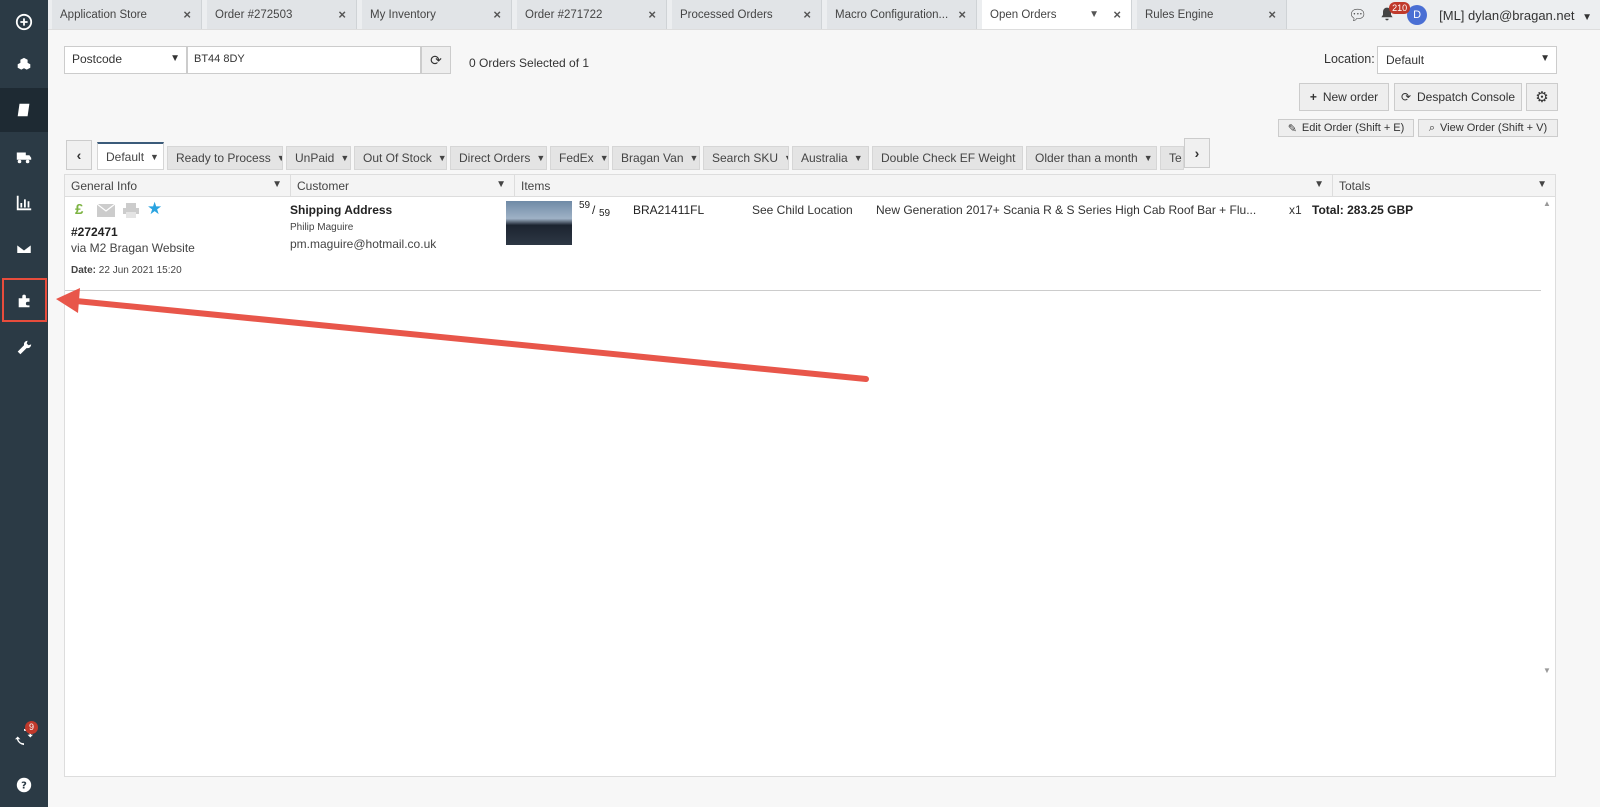 The image size is (1600, 807). I want to click on column-label: General Info, so click(104, 186).